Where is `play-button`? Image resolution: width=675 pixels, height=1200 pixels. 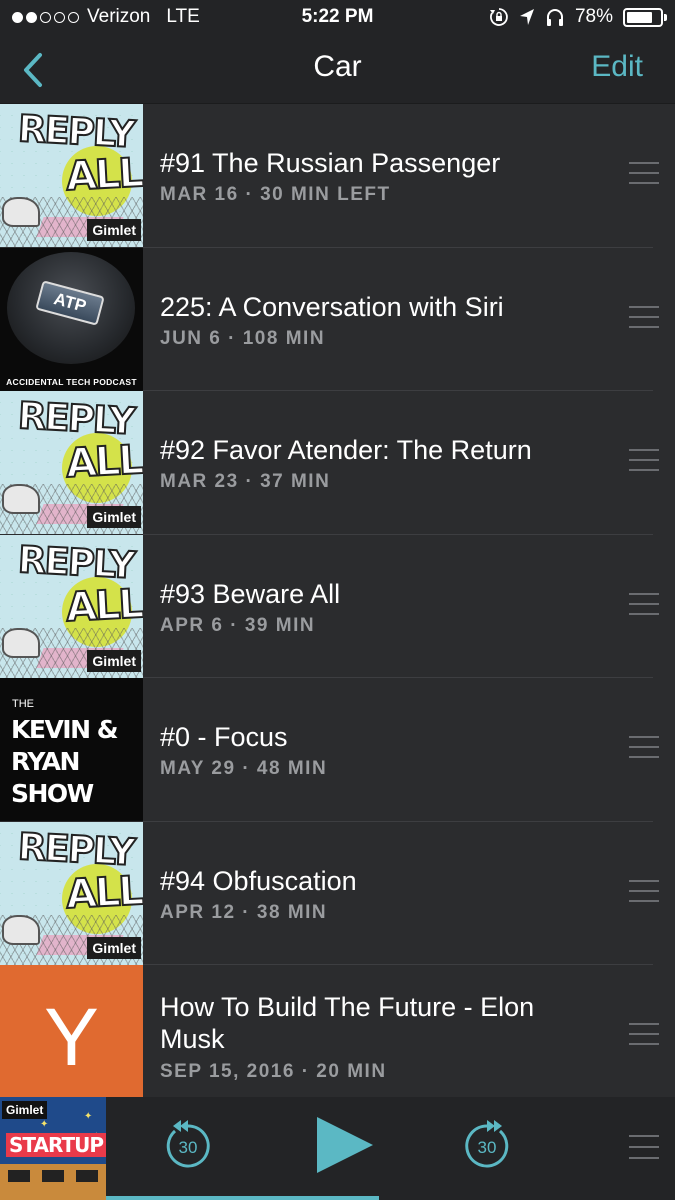 play-button is located at coordinates (345, 1145).